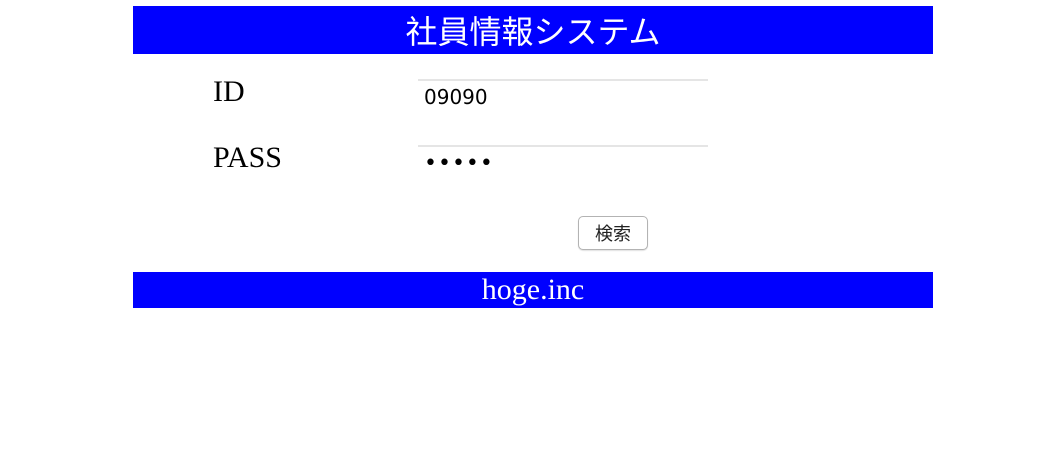 This screenshot has height=462, width=1052. Describe the element at coordinates (563, 96) in the screenshot. I see `id-input` at that location.